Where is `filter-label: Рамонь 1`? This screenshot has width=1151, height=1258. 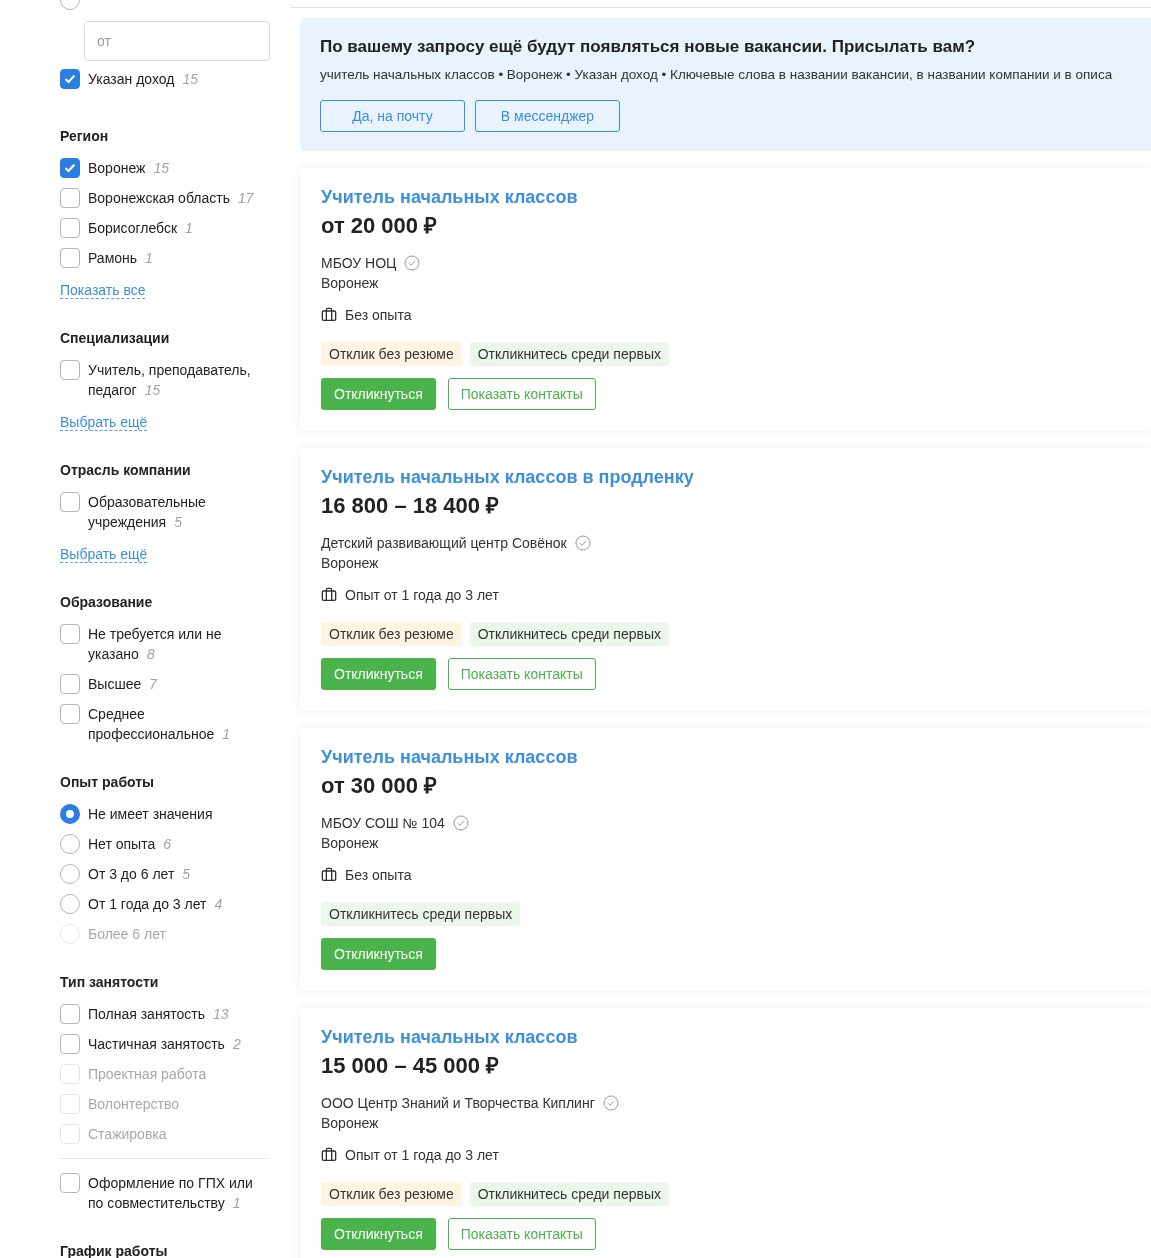 filter-label: Рамонь 1 is located at coordinates (120, 258).